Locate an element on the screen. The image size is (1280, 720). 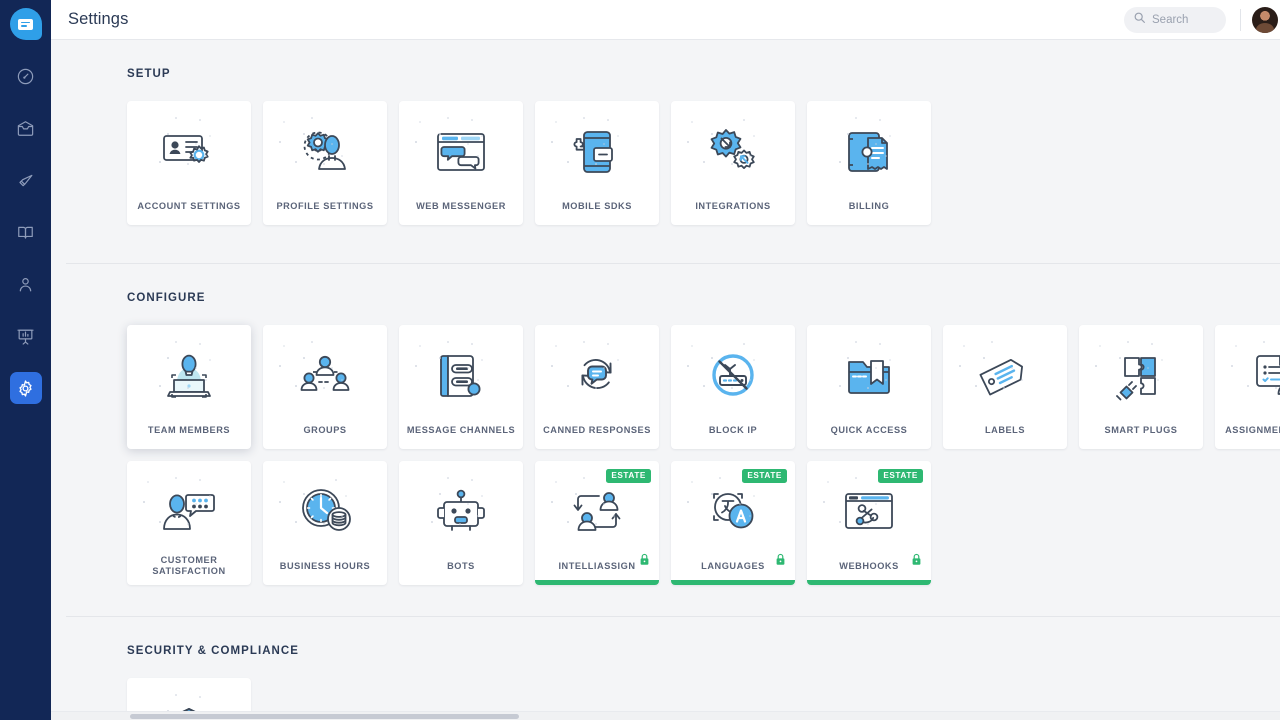
settings-card-business-hours: BUSINESS HOURS is located at coordinates (325, 523).